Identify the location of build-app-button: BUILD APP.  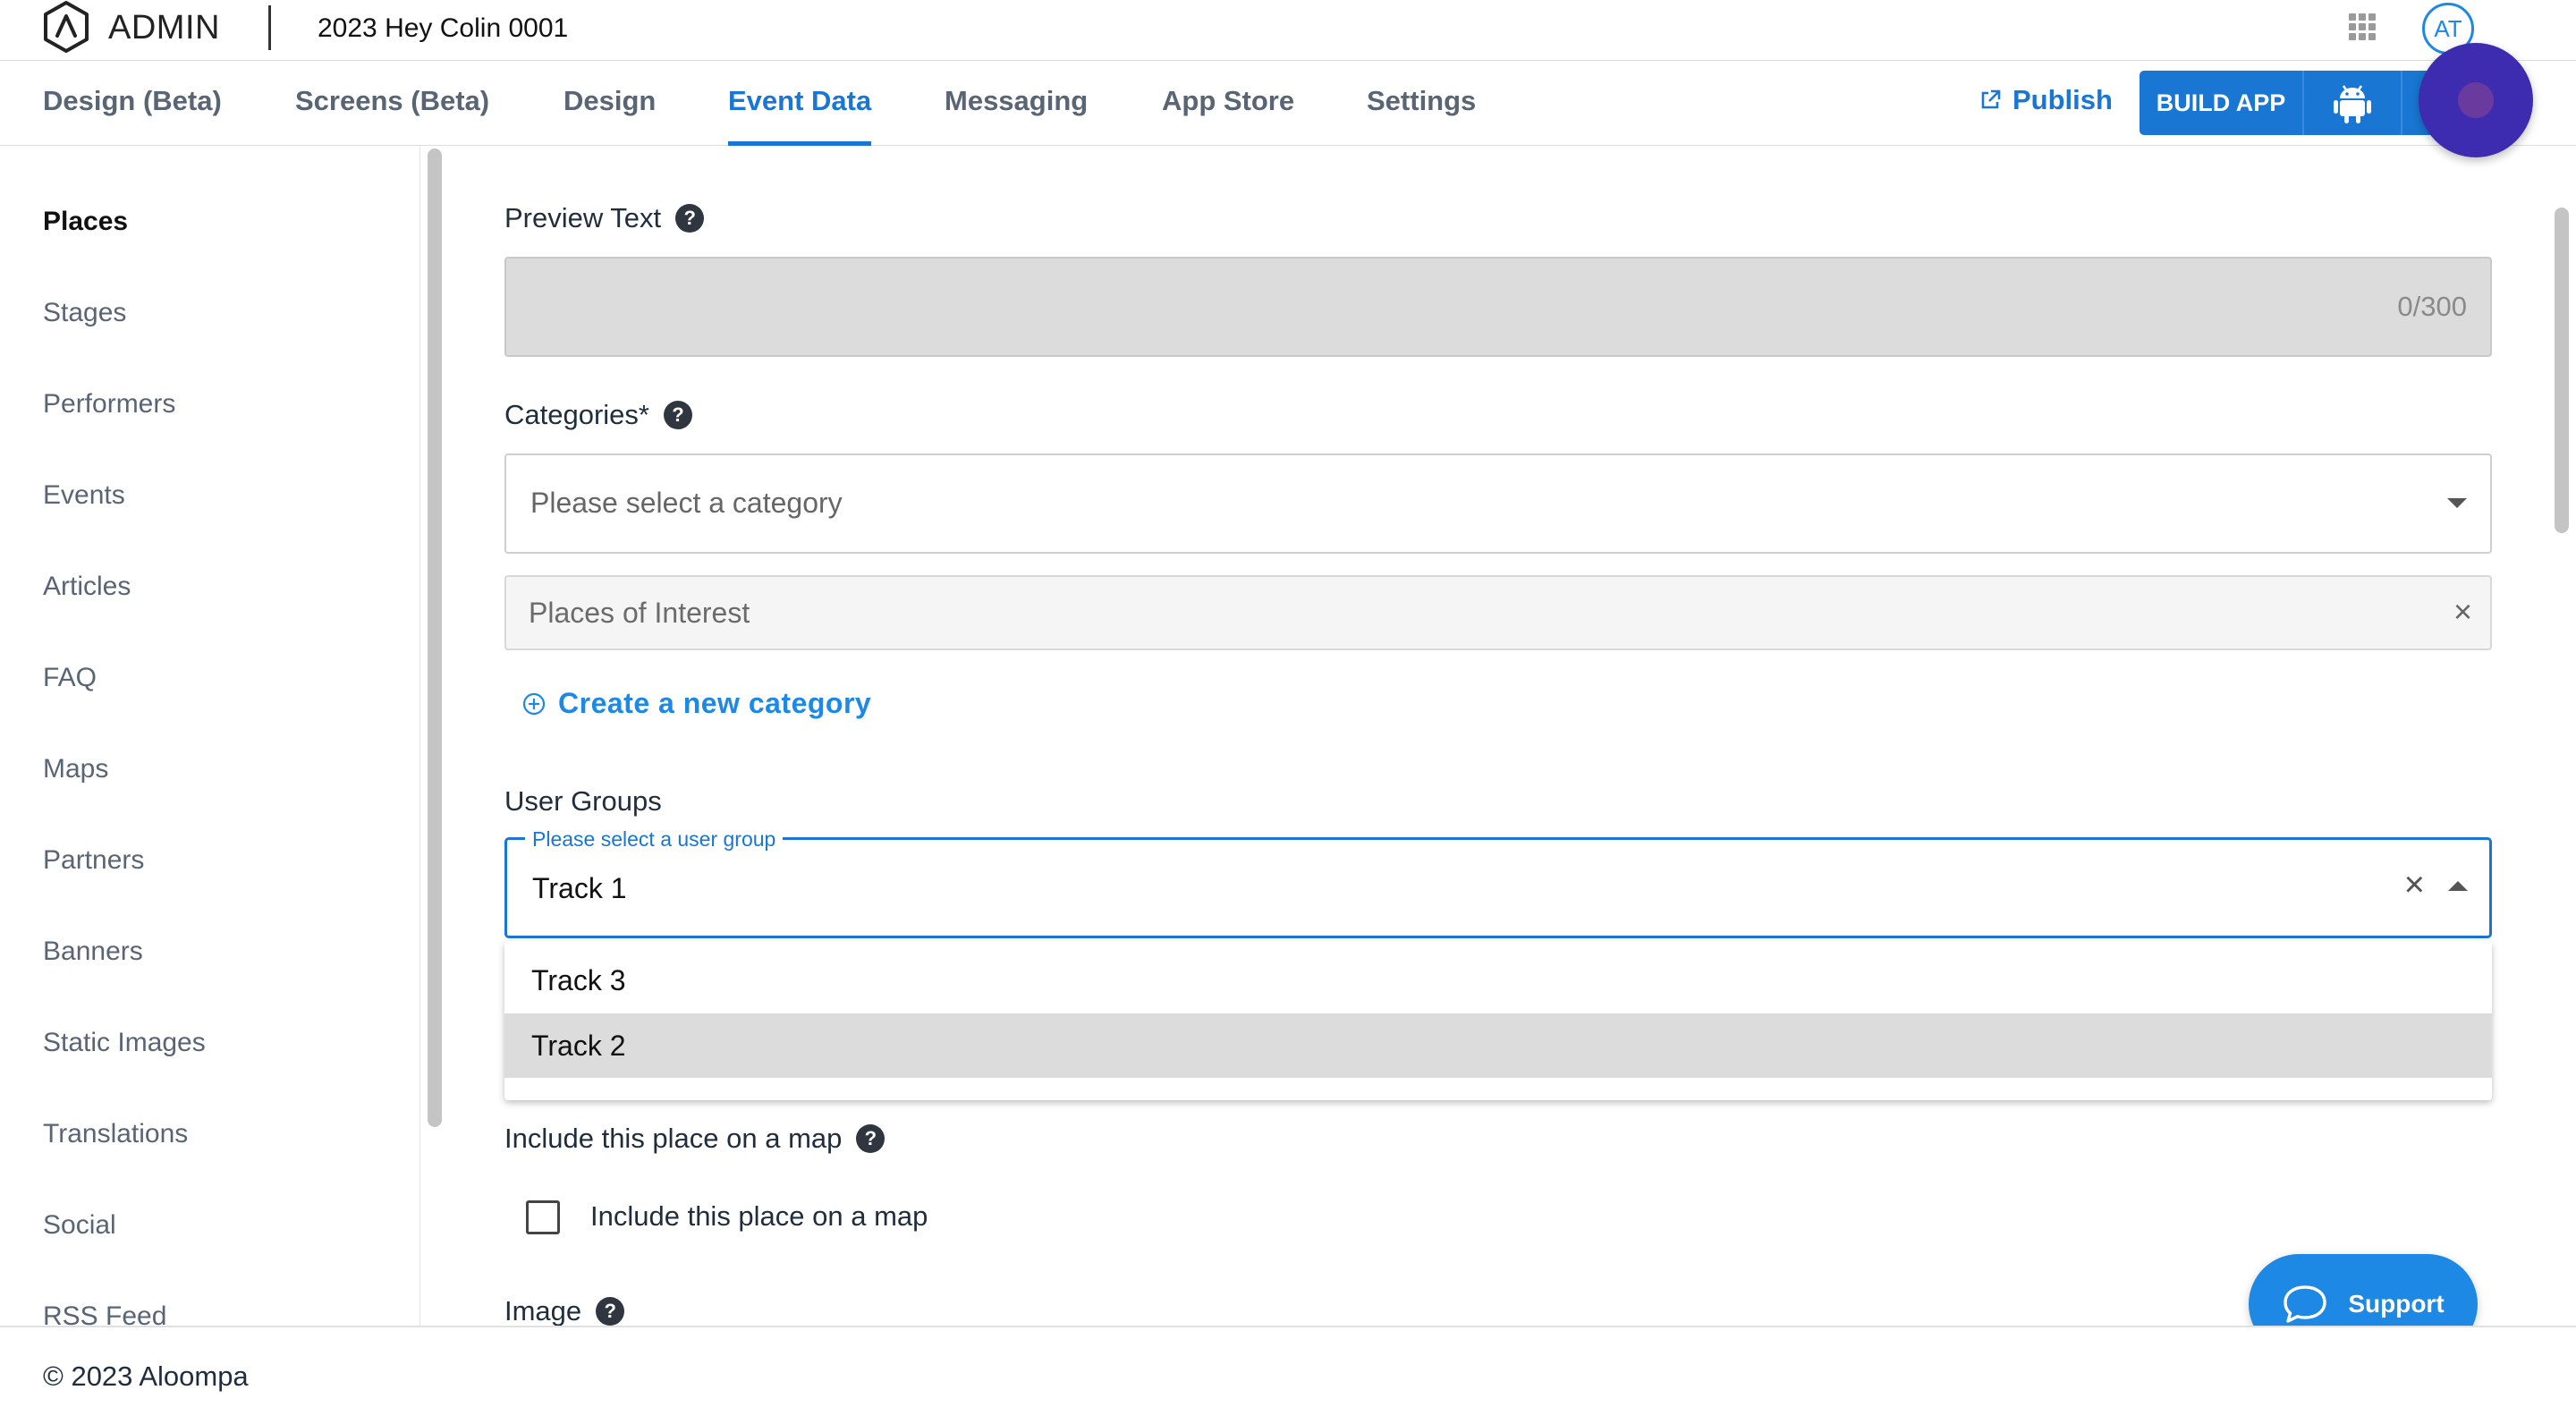
(2221, 103).